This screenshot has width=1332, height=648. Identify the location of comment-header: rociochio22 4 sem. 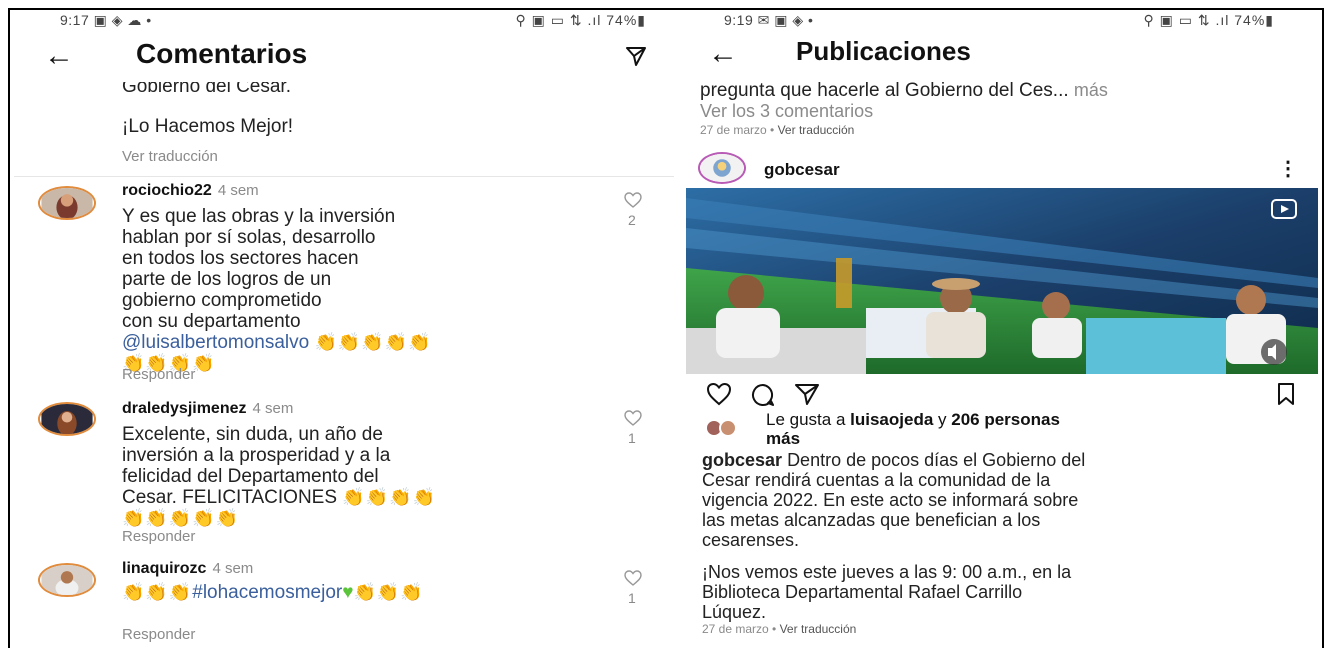
(190, 191).